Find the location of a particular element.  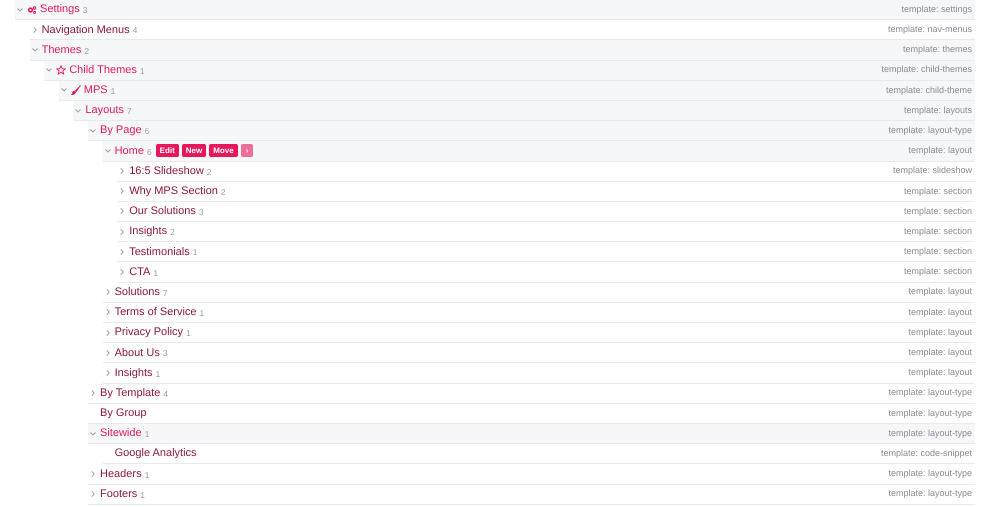

star-icon is located at coordinates (61, 70).